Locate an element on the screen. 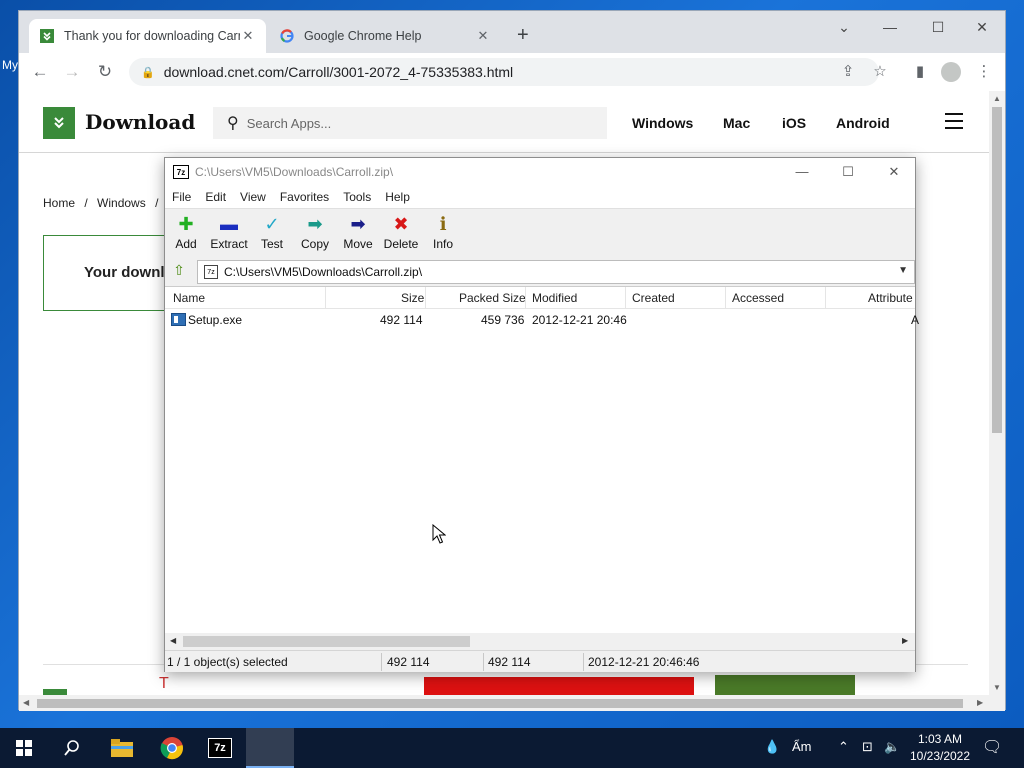  scroll-up-icon: ▲ is located at coordinates (997, 98).